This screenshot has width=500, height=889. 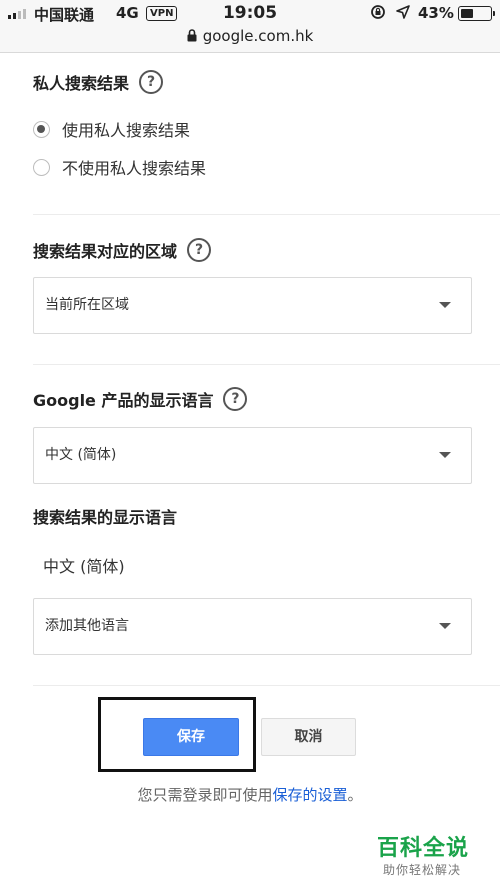 What do you see at coordinates (252, 455) in the screenshot?
I see `product-language-select: 中文 (简体)` at bounding box center [252, 455].